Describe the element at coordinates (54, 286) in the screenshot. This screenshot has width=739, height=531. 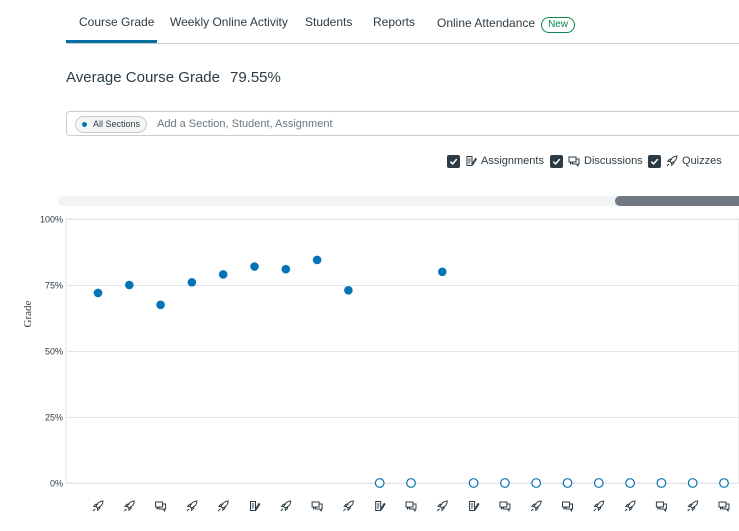
I see `y-tick-label: 75%` at that location.